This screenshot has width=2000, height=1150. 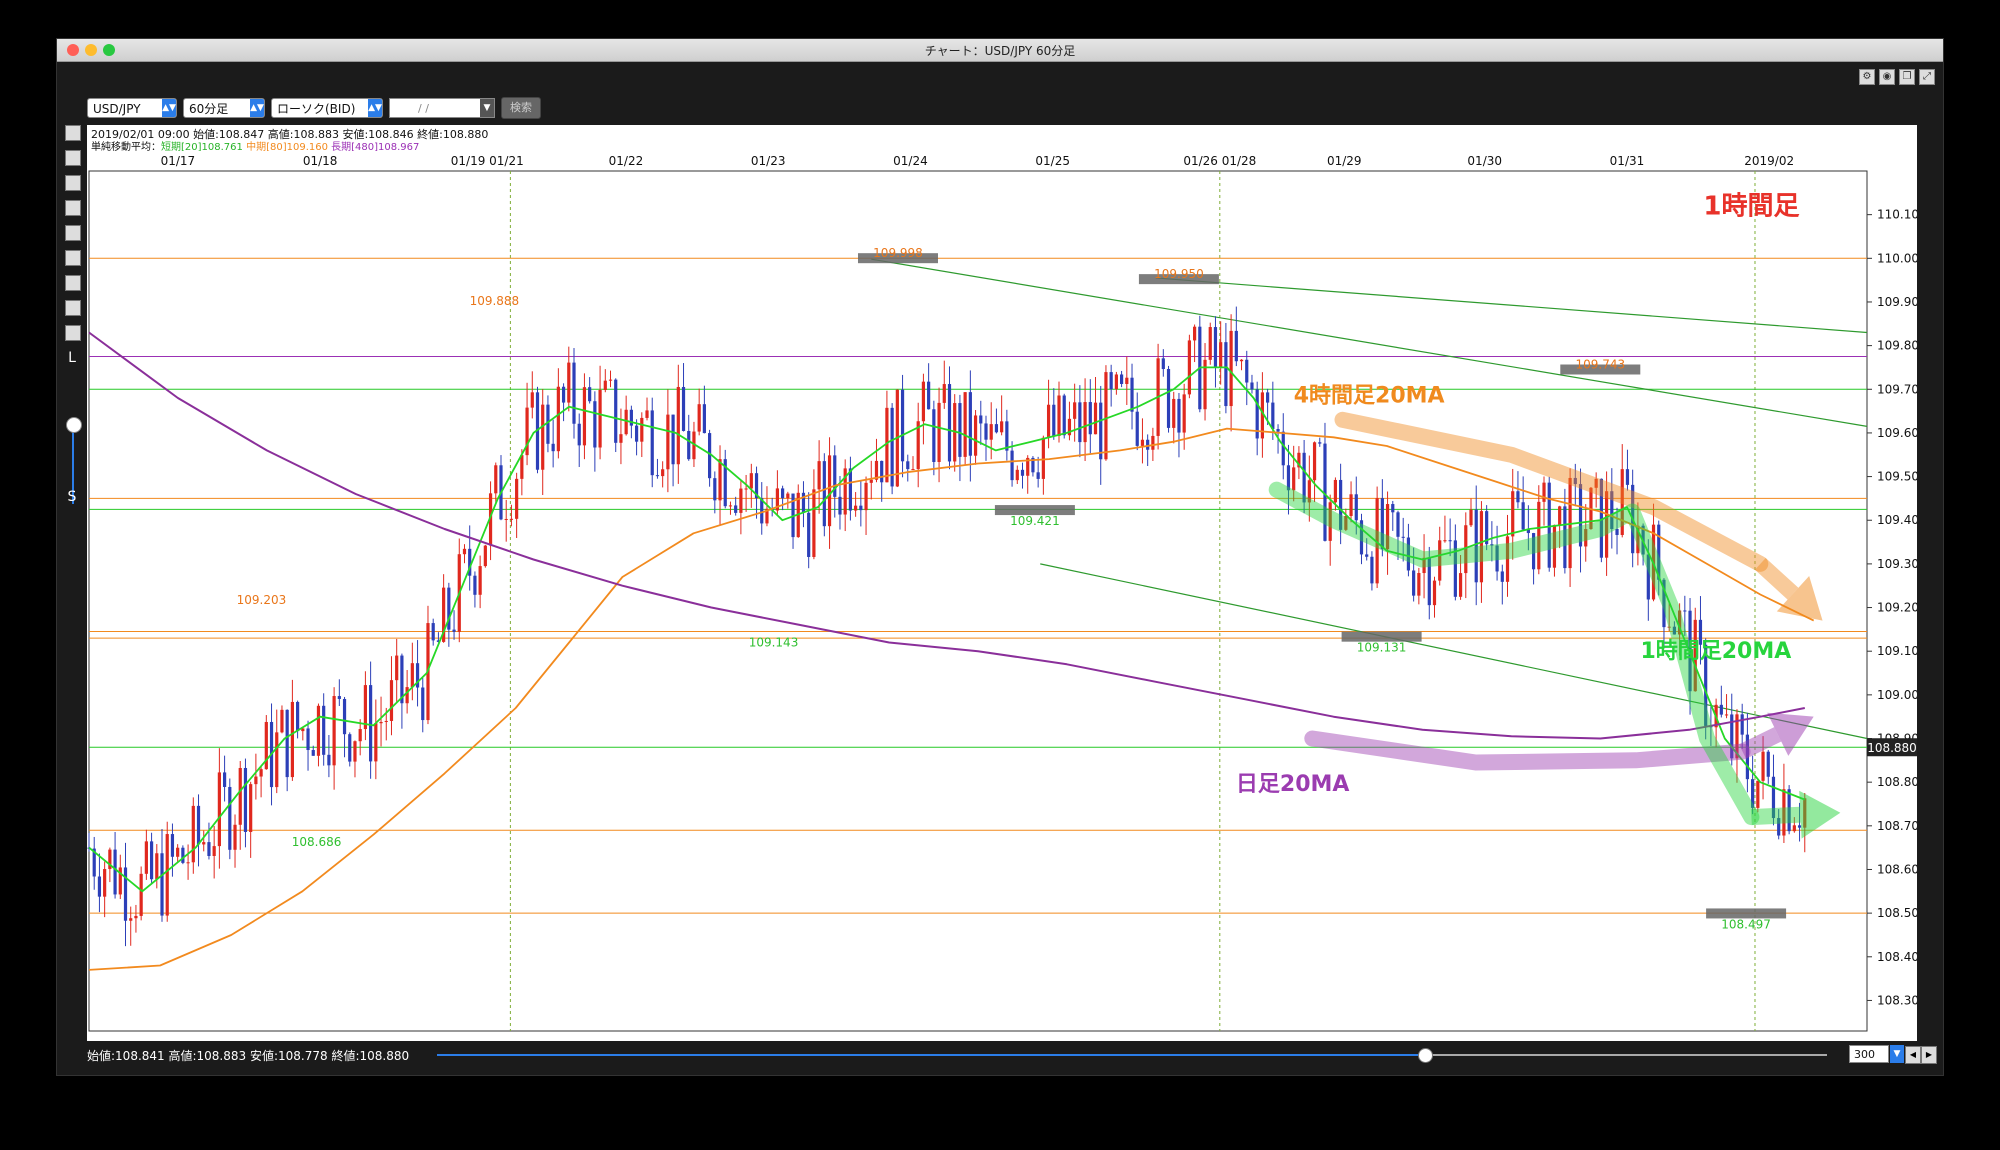 I want to click on x-tick-label: 01/22, so click(x=626, y=161).